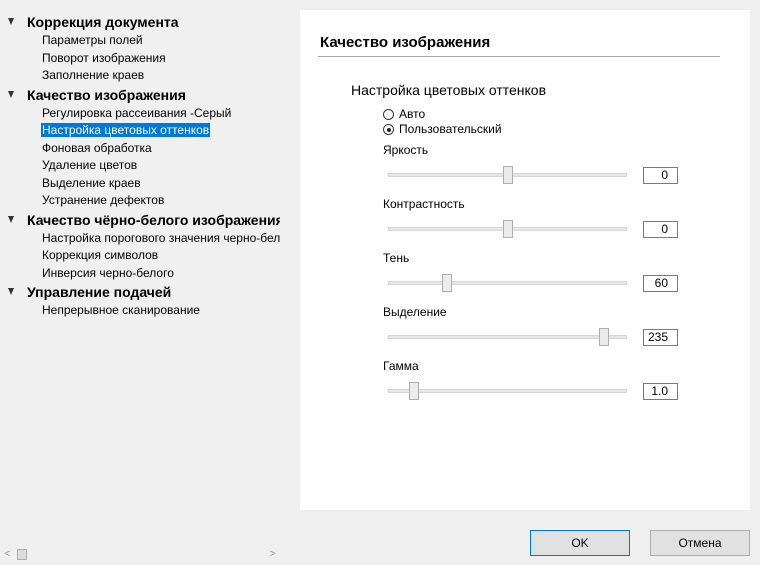 Image resolution: width=760 pixels, height=565 pixels. Describe the element at coordinates (406, 150) in the screenshot. I see `brightness-label: Яркость` at that location.